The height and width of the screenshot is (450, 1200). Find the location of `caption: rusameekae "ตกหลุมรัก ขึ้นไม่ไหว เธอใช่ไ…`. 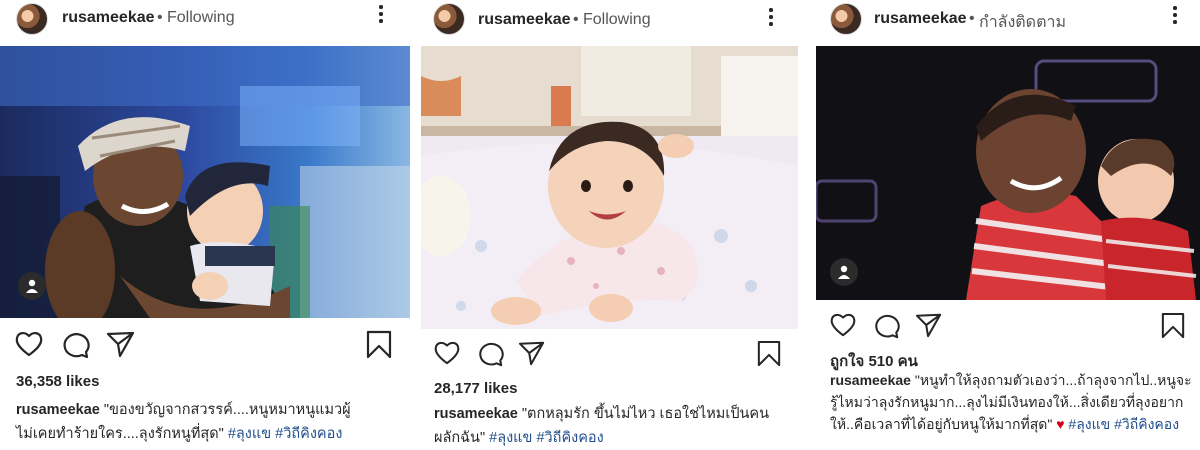

caption: rusameekae "ตกหลุมรัก ขึ้นไม่ไหว เธอใช่ไ… is located at coordinates (609, 426).